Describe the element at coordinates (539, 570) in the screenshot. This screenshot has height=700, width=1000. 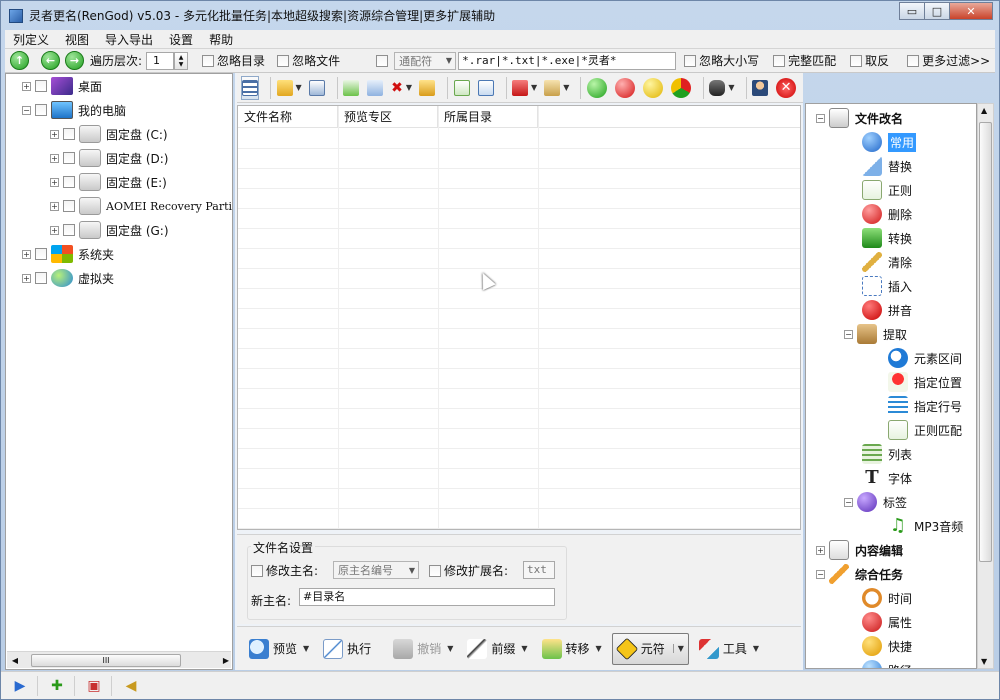
I see `ext-input: txt` at that location.